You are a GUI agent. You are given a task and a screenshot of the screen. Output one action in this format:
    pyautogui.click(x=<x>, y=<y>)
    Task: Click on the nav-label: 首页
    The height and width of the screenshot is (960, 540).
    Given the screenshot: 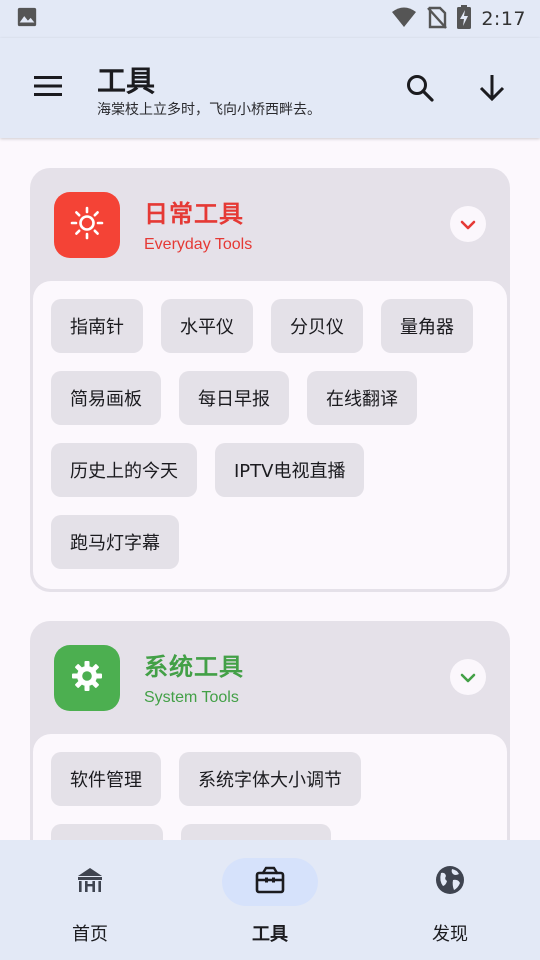 What is the action you would take?
    pyautogui.click(x=90, y=934)
    